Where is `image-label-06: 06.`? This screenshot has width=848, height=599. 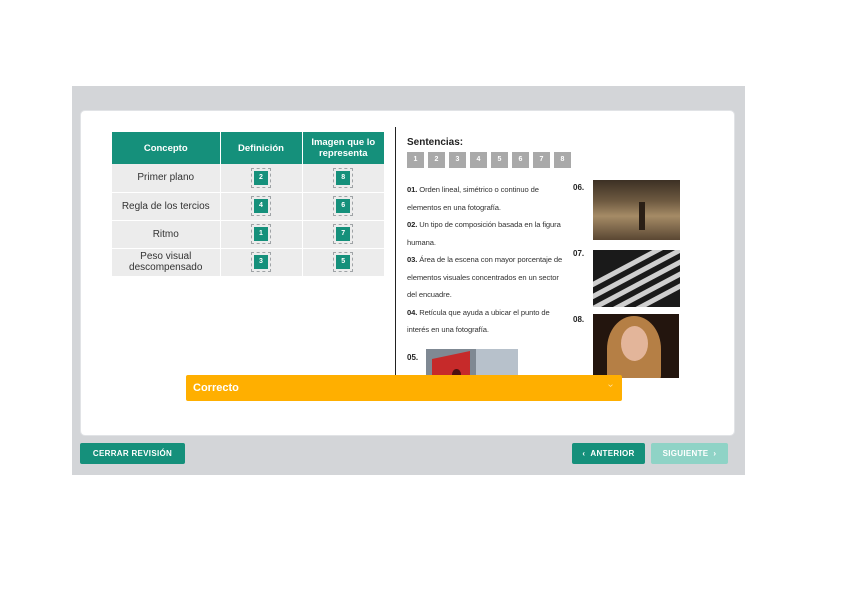
image-label-06: 06. is located at coordinates (579, 187).